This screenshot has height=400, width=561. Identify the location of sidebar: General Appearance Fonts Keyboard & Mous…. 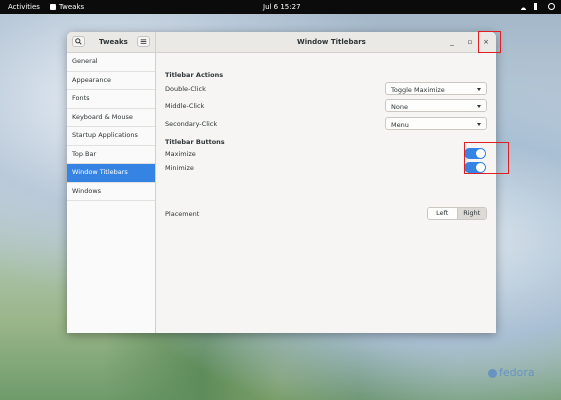
(111, 193).